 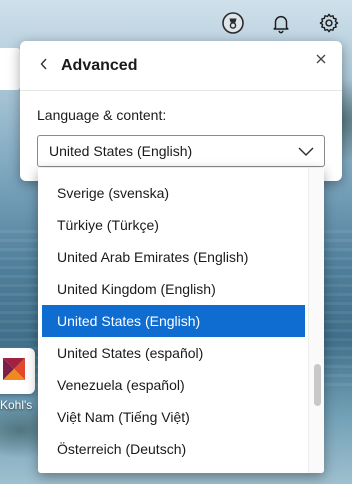 I want to click on dropdown-option: Sverige (svenska), so click(x=173, y=193).